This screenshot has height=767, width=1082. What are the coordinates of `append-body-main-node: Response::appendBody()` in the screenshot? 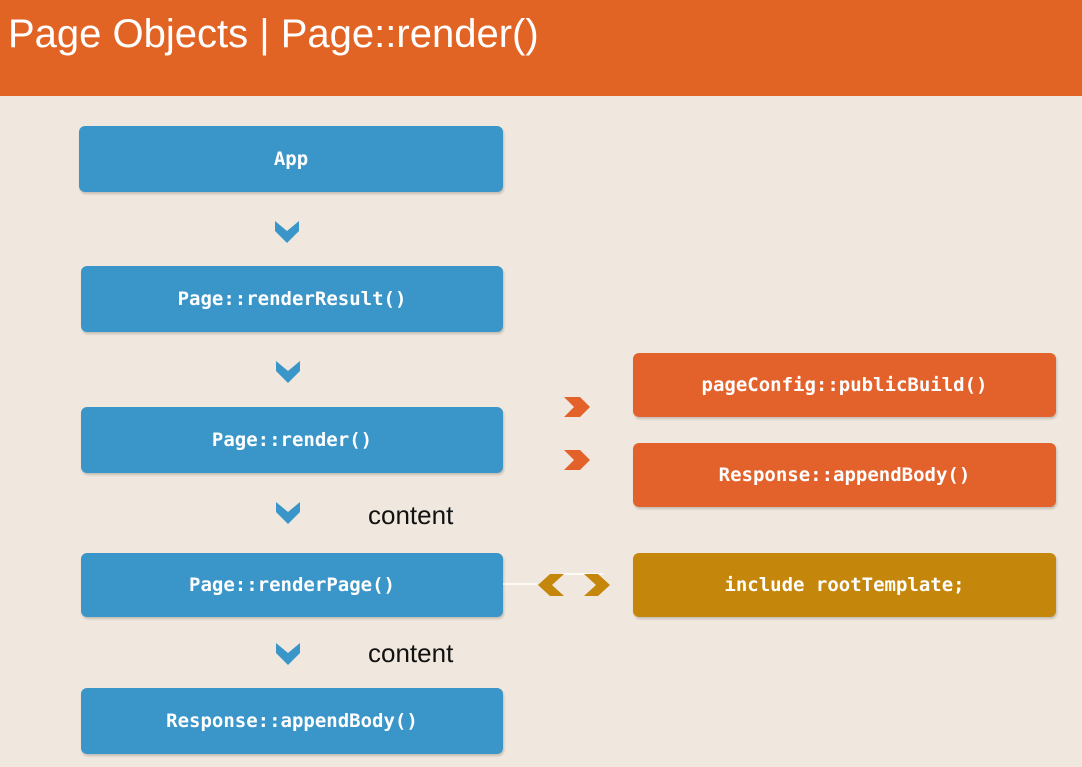 It's located at (292, 721).